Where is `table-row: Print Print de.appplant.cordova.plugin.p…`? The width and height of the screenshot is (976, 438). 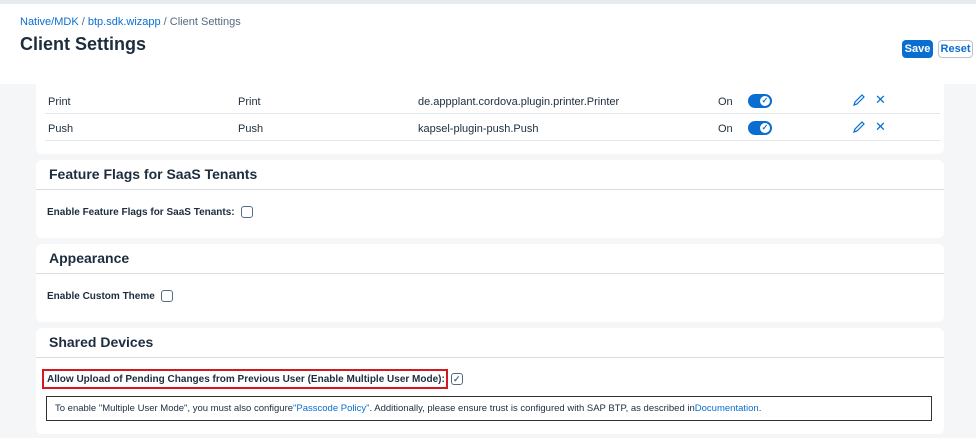 table-row: Print Print de.appplant.cordova.plugin.p… is located at coordinates (492, 101).